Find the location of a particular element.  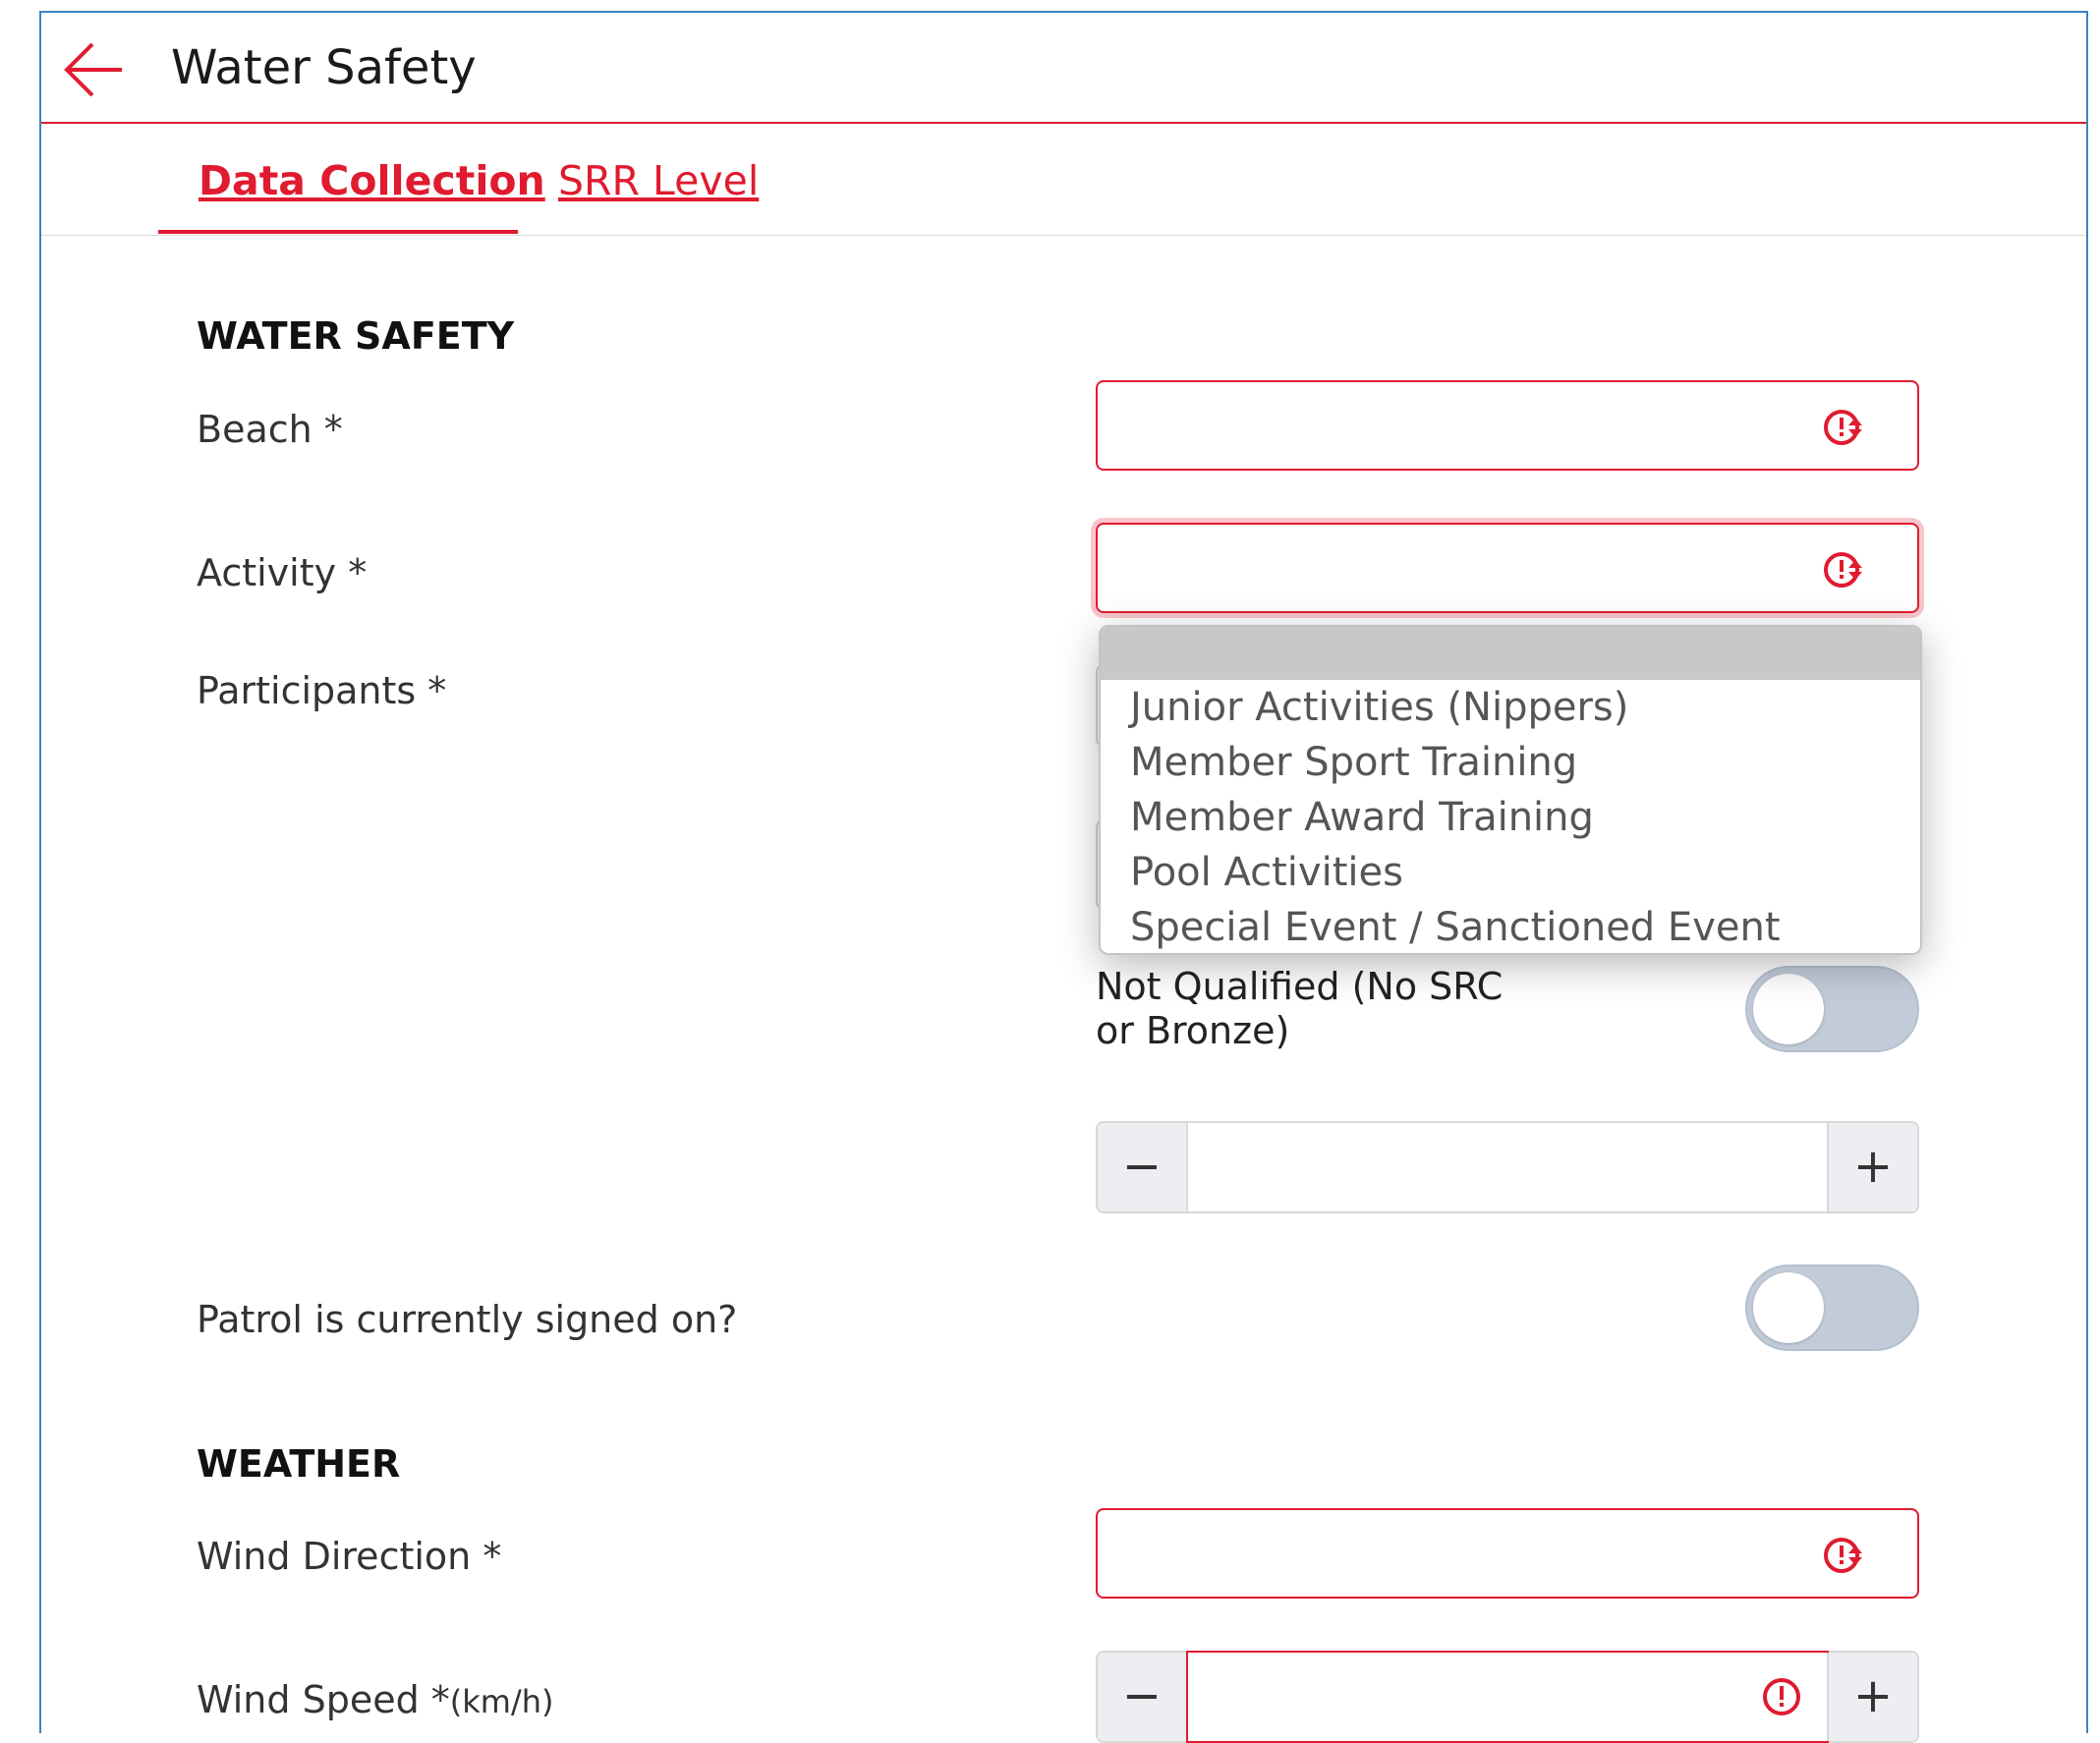

weather-heading: WEATHER is located at coordinates (299, 1464).